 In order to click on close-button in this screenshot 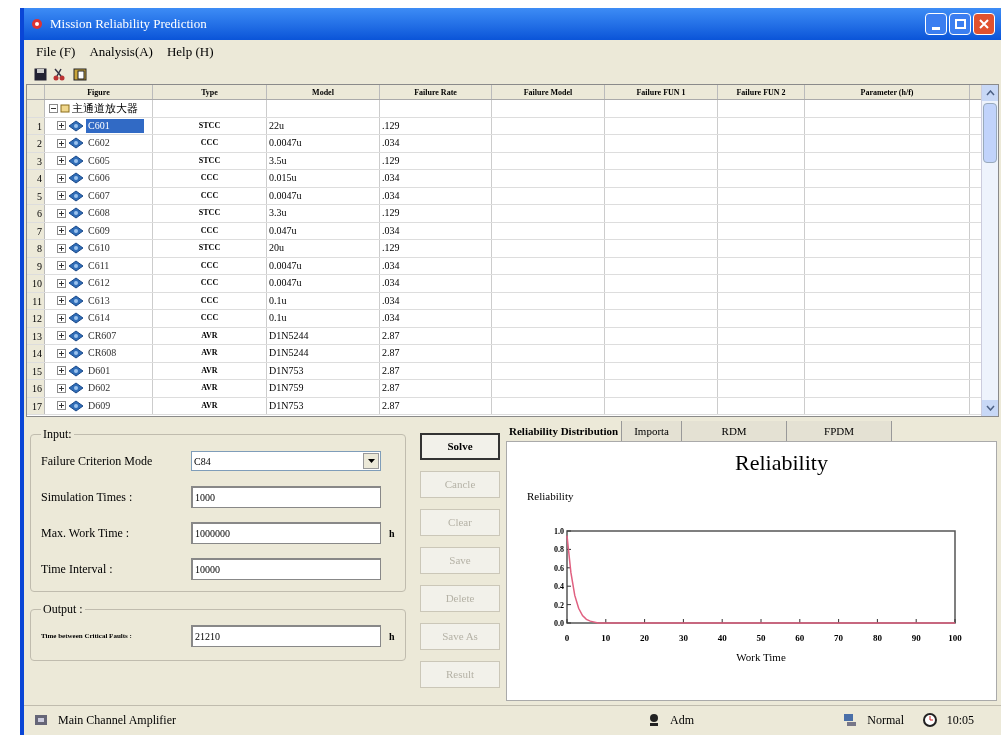, I will do `click(984, 24)`.